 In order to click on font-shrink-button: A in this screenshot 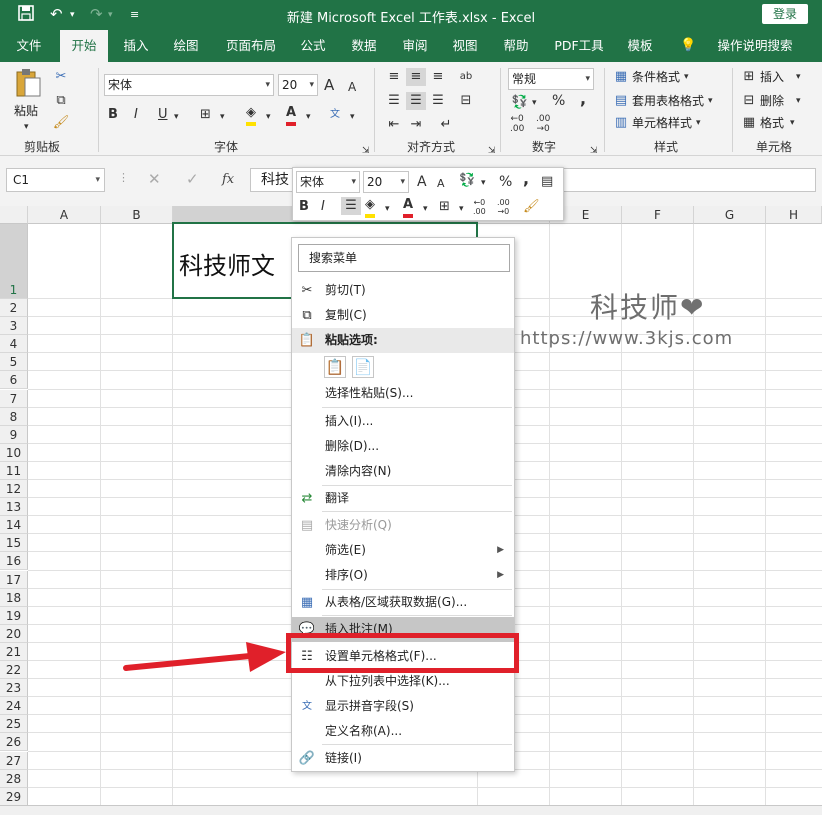, I will do `click(352, 87)`.